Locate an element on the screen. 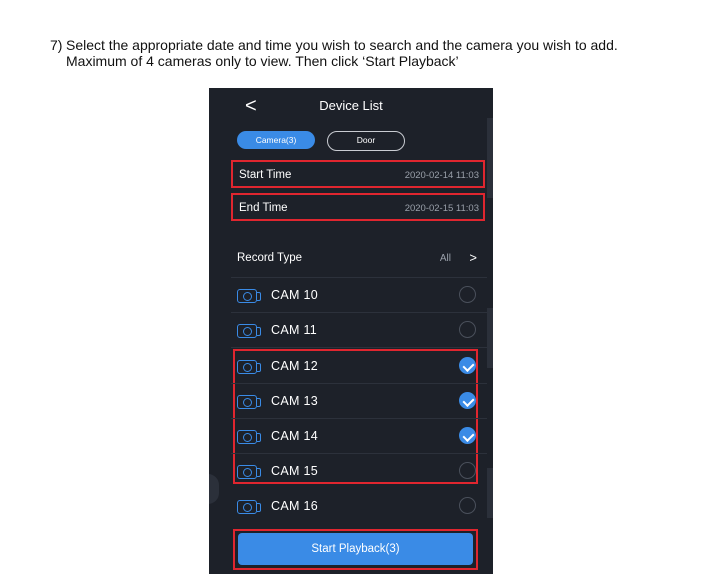  camera-item-cam-11: CAM 11 is located at coordinates (358, 333).